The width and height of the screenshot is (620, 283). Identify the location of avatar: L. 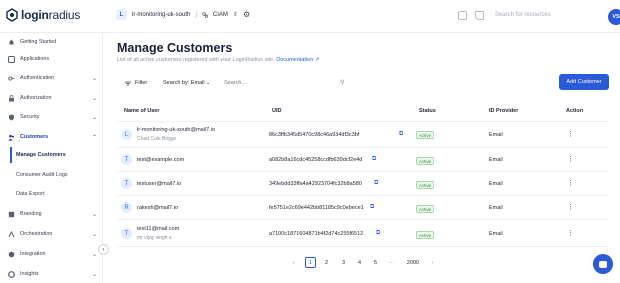
(126, 134).